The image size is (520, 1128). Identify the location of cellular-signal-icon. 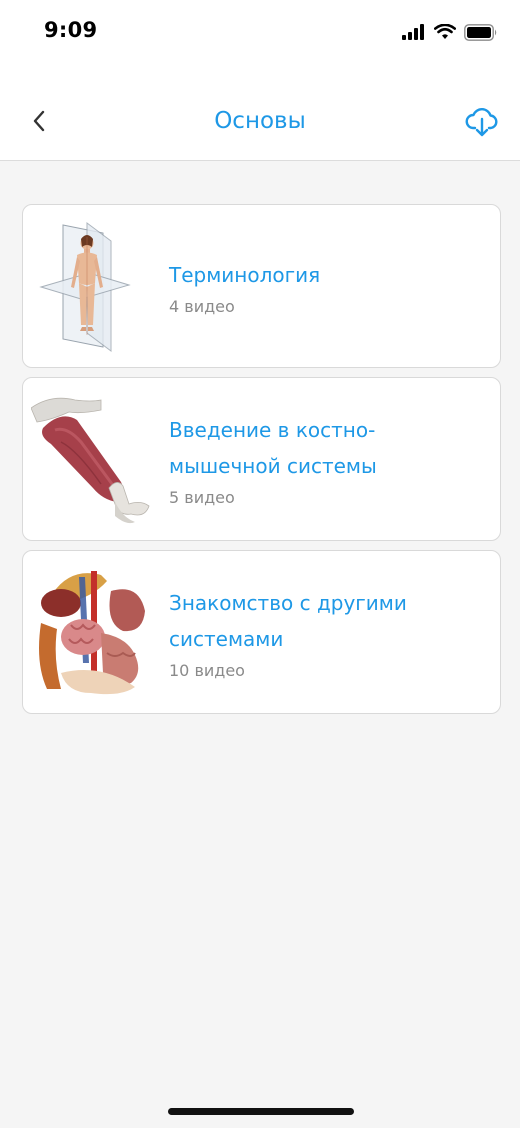
(413, 32).